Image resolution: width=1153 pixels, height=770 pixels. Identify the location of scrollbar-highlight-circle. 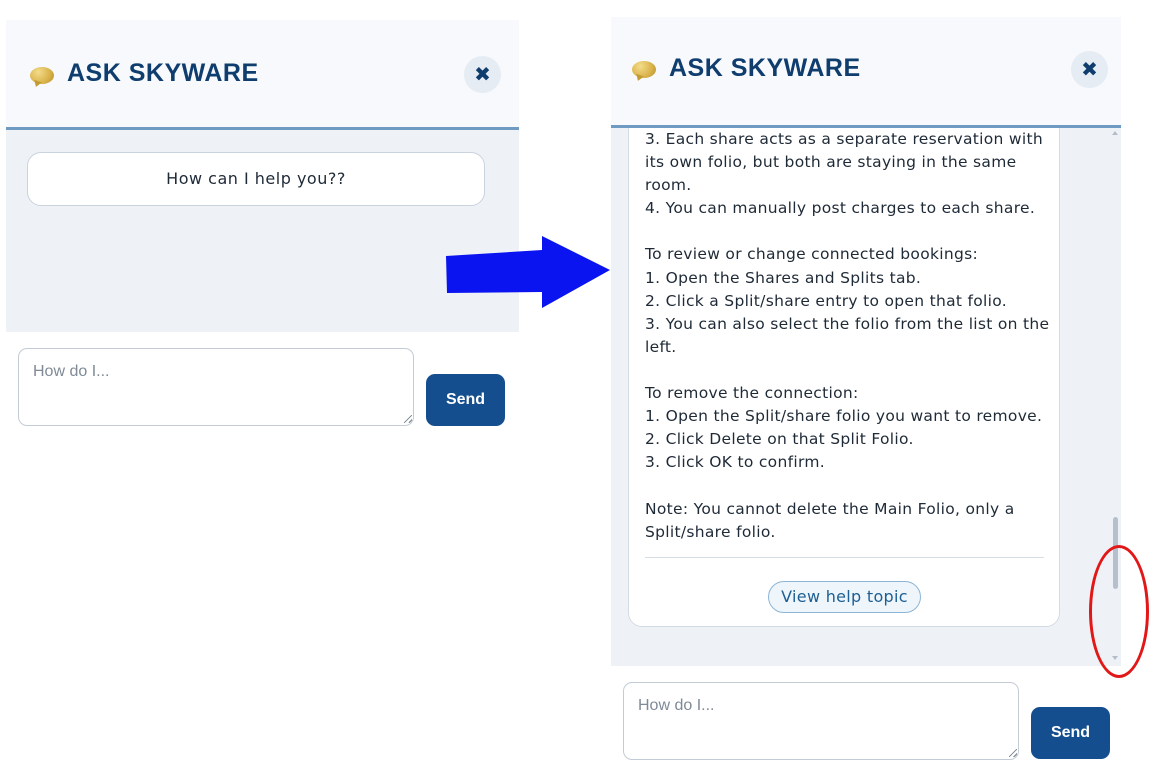
(1119, 611).